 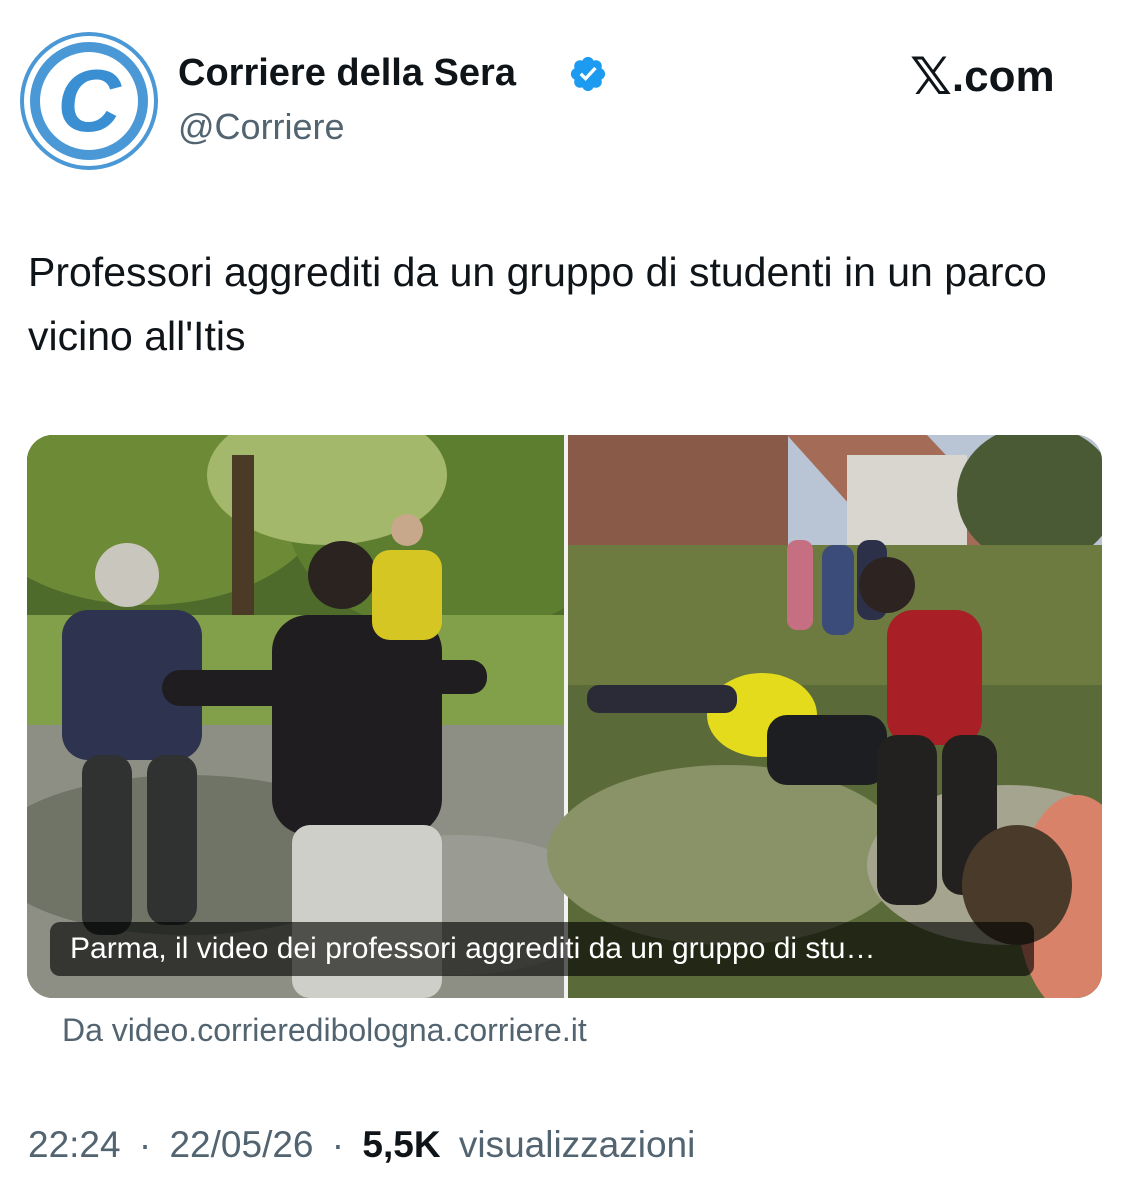 I want to click on link-source: Da video.corrieredibologna.corriere.it, so click(x=324, y=1030).